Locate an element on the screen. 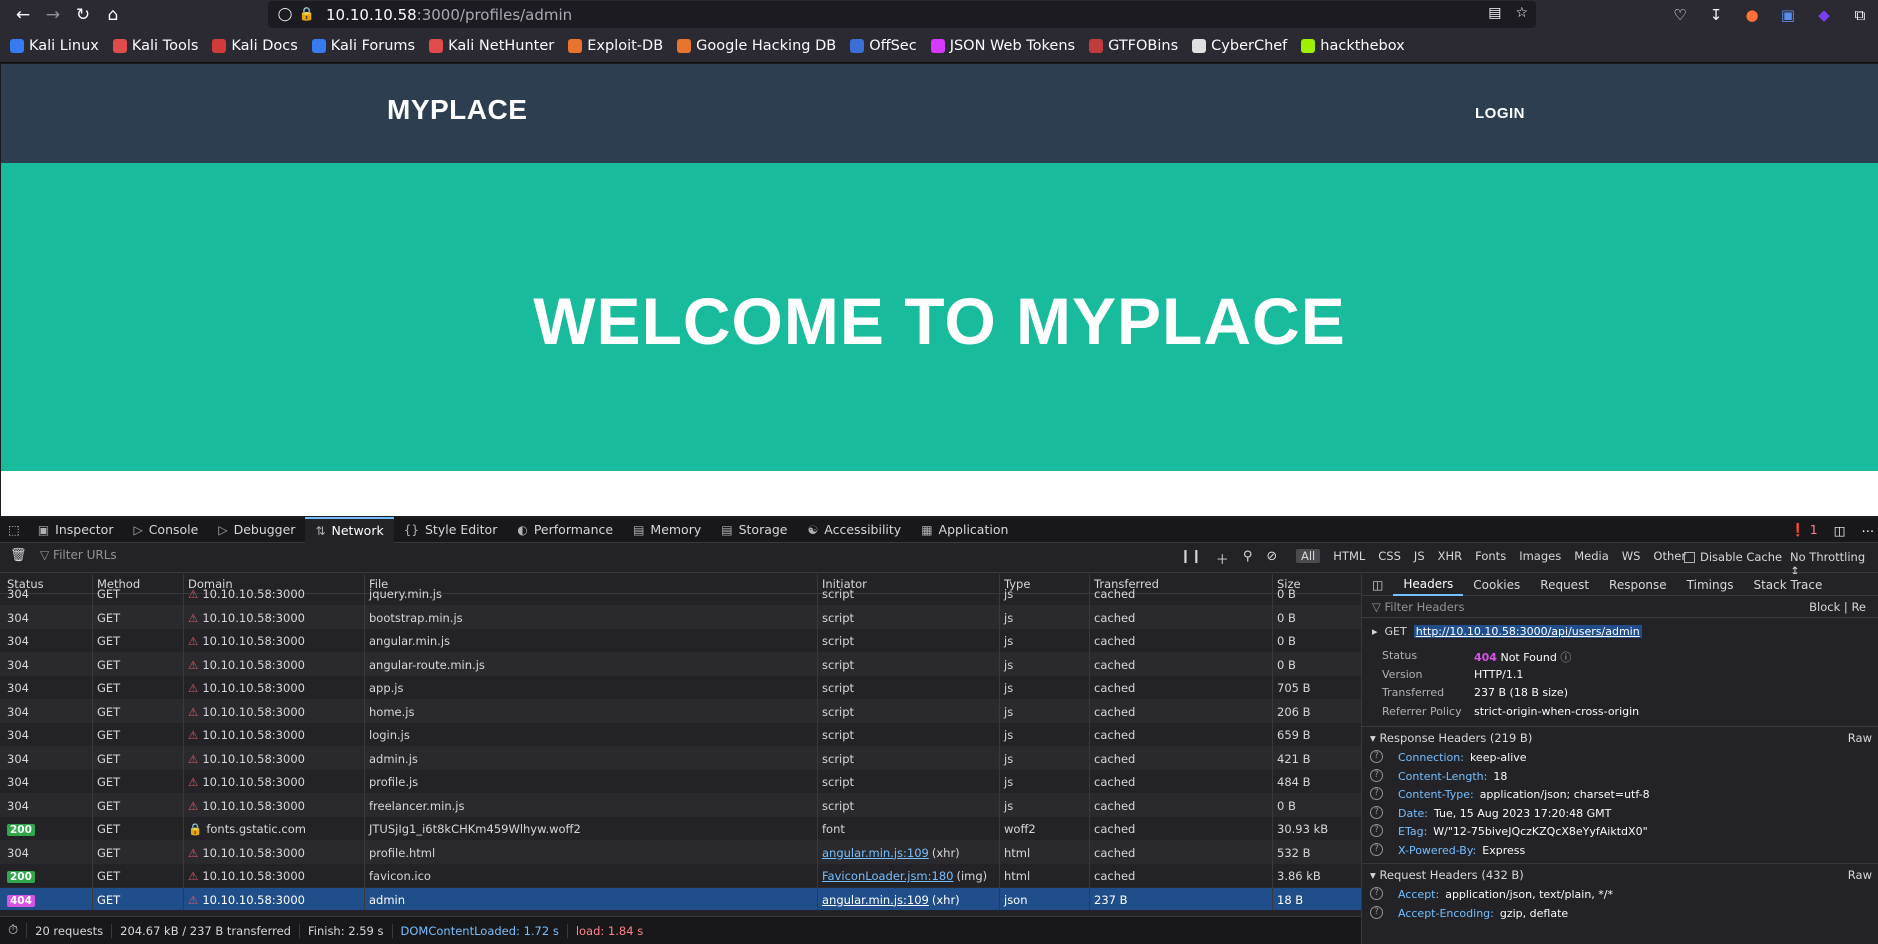 The image size is (1878, 944). login-link: LOGIN is located at coordinates (1500, 113).